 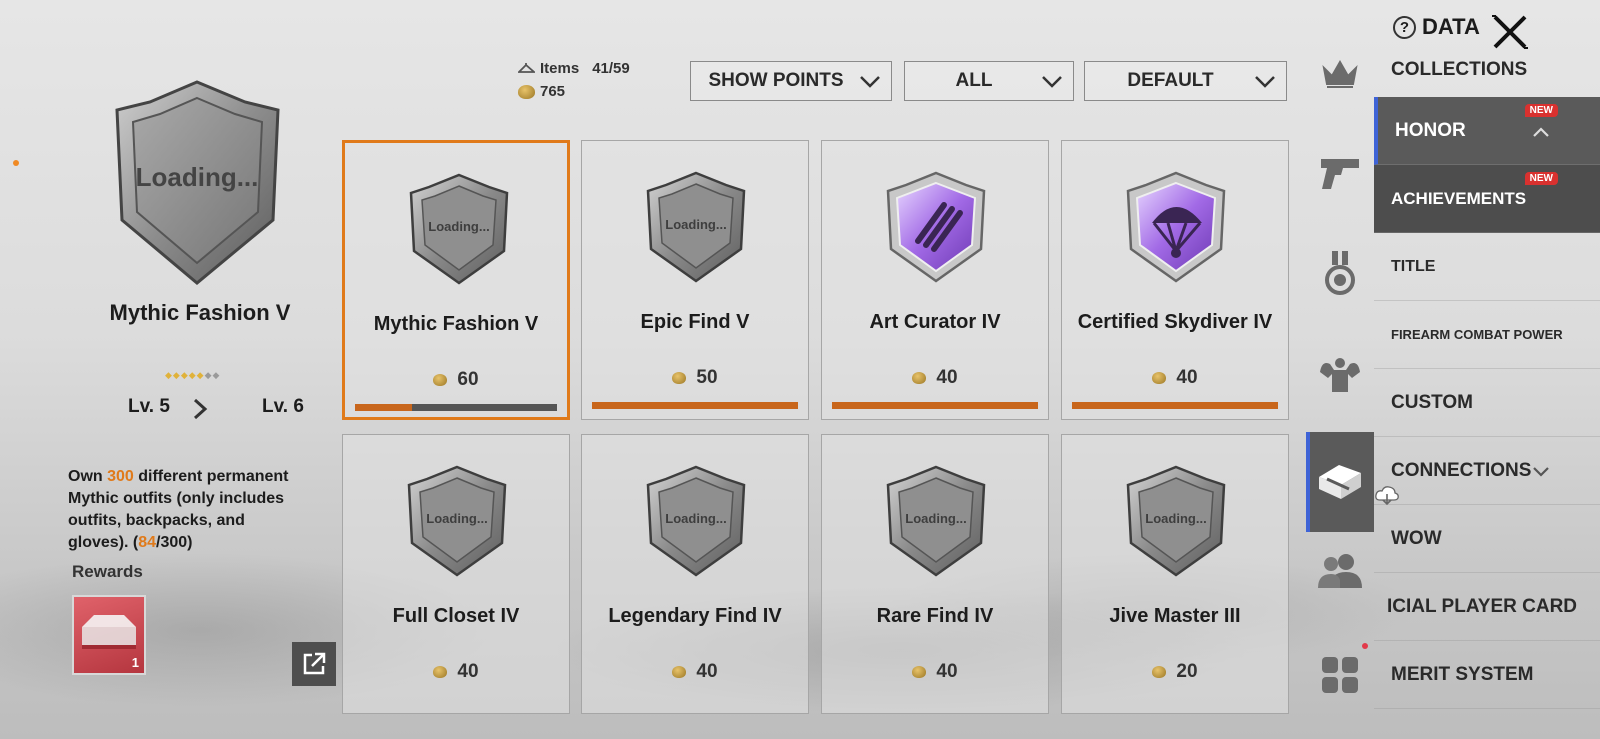 What do you see at coordinates (1175, 322) in the screenshot?
I see `achievement-title: Certified Skydiver IV` at bounding box center [1175, 322].